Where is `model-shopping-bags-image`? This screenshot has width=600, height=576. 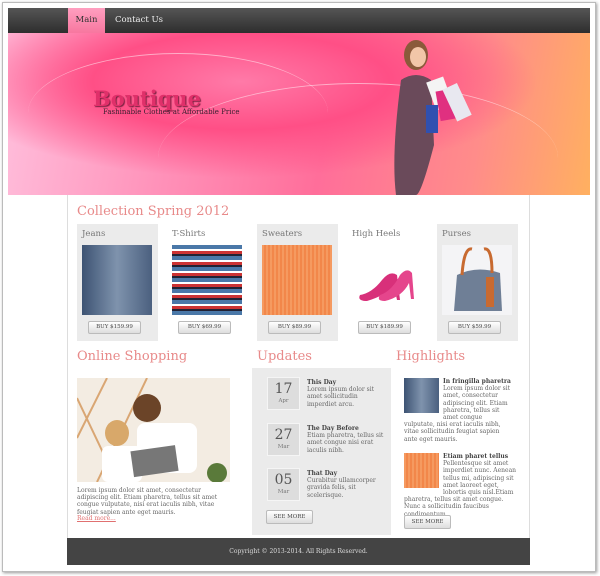
model-shopping-bags-image is located at coordinates (433, 117).